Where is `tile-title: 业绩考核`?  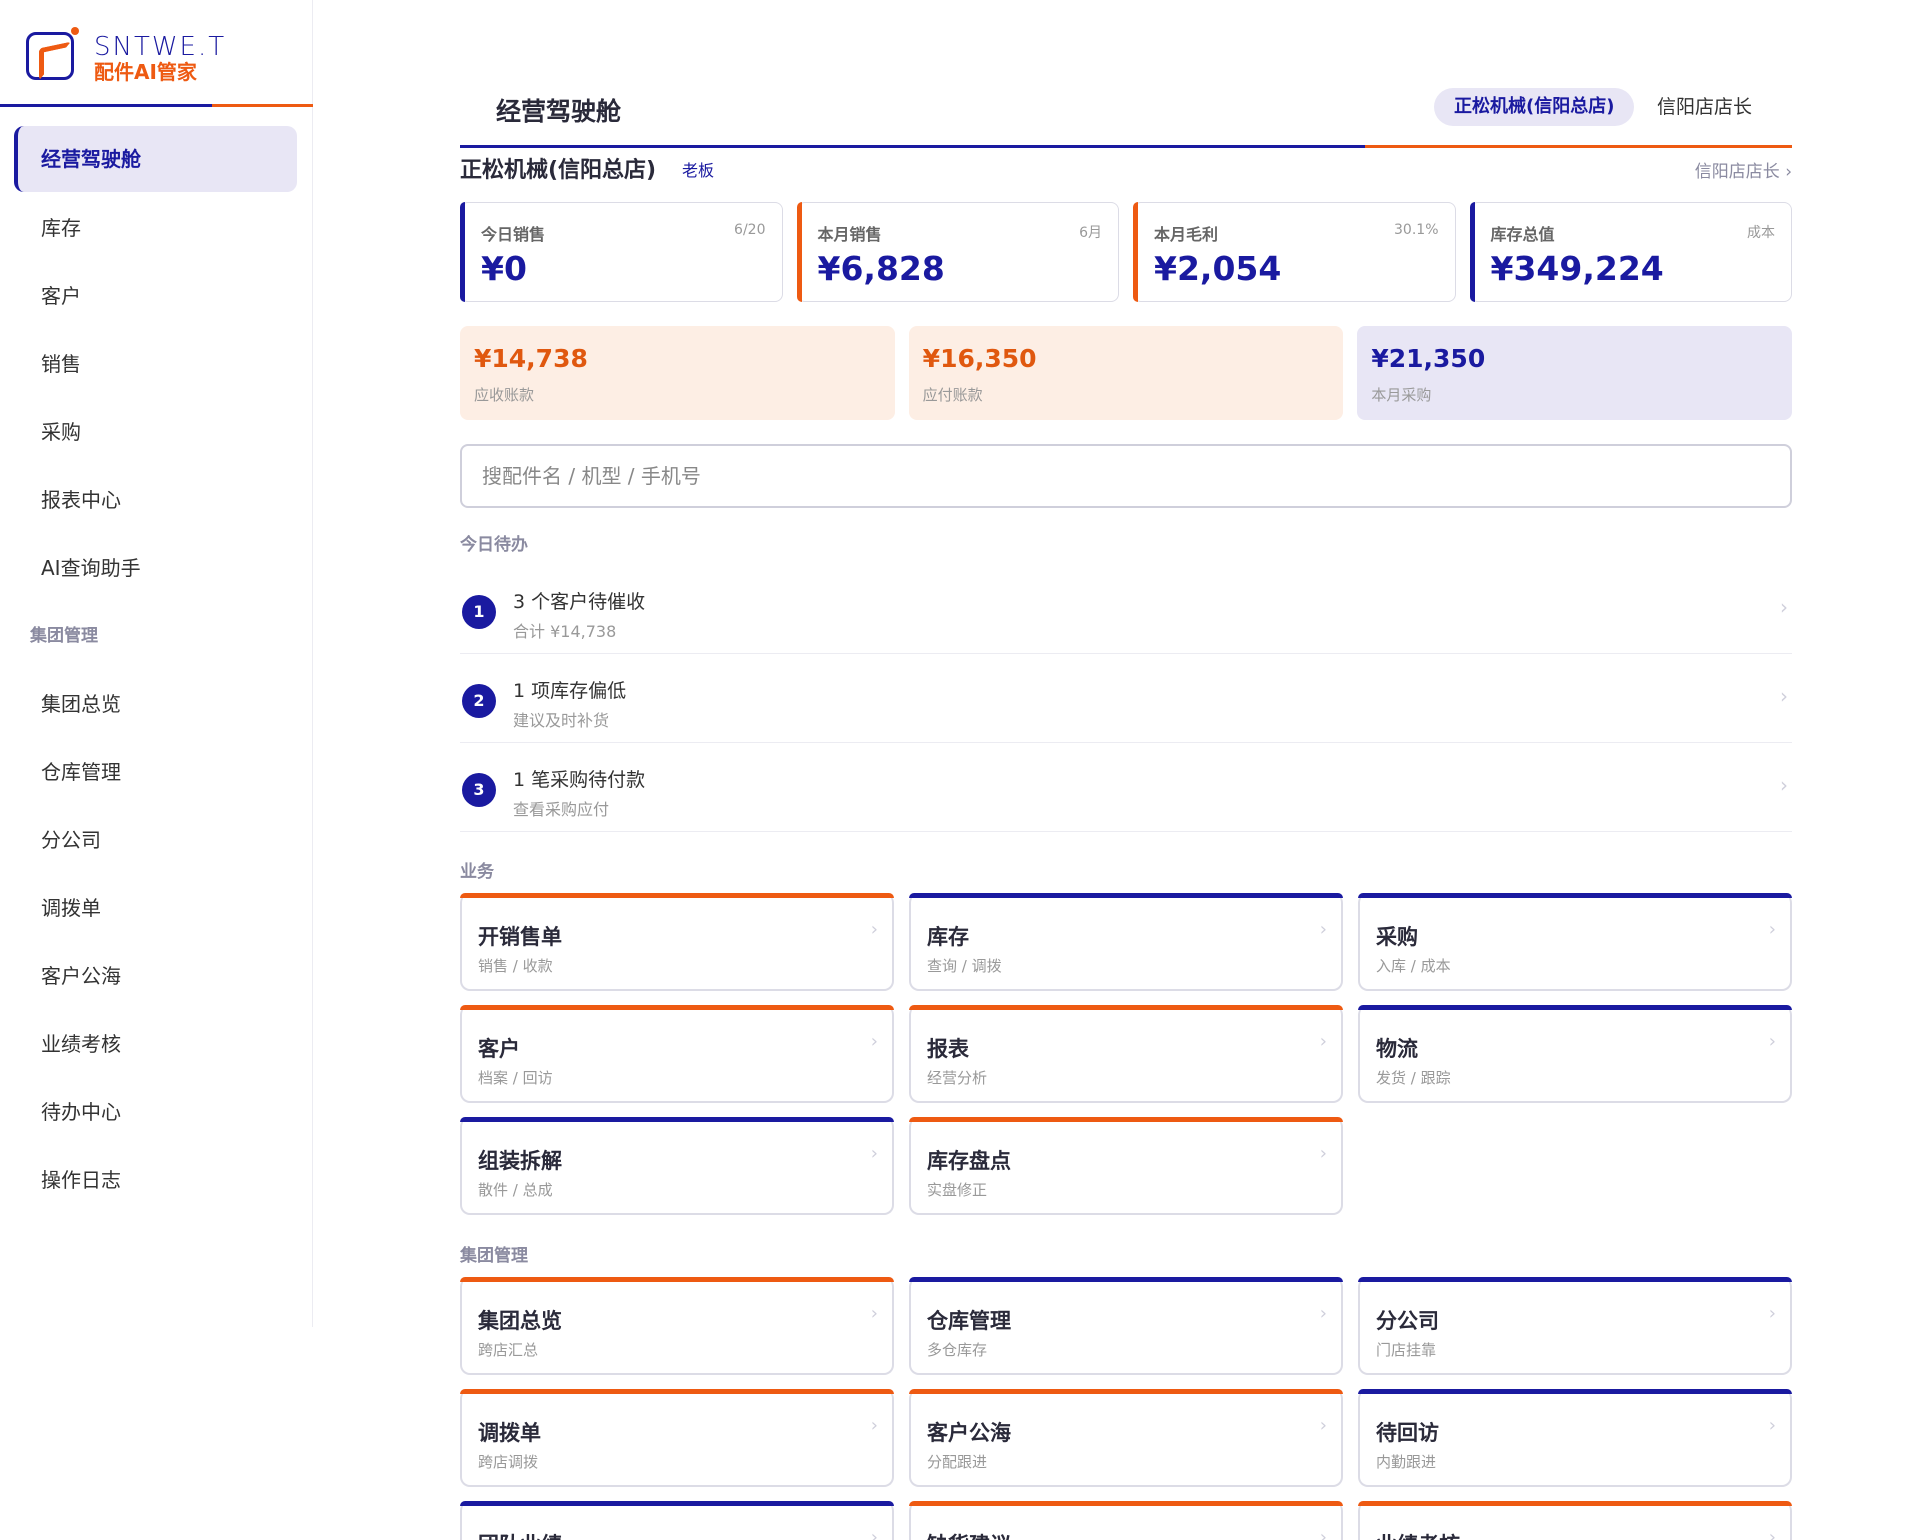 tile-title: 业绩考核 is located at coordinates (1418, 1534).